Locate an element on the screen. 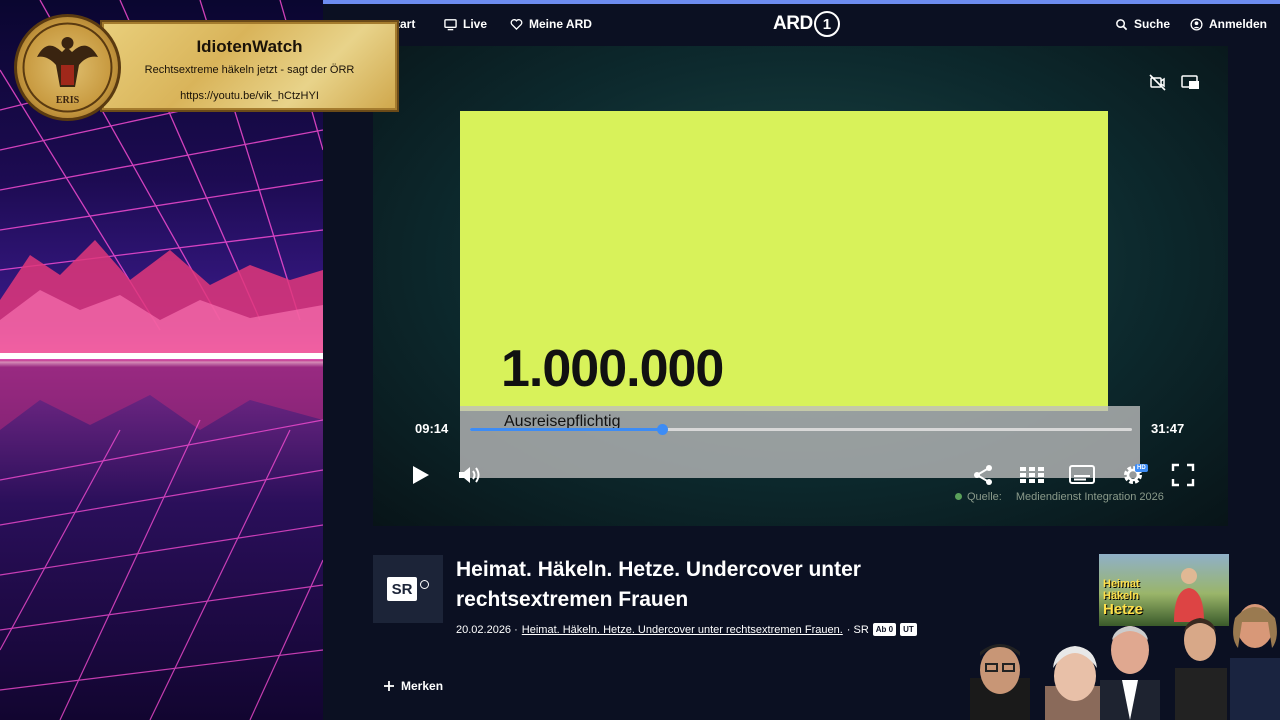 This screenshot has height=720, width=1280. current-time: 09:14 is located at coordinates (432, 428).